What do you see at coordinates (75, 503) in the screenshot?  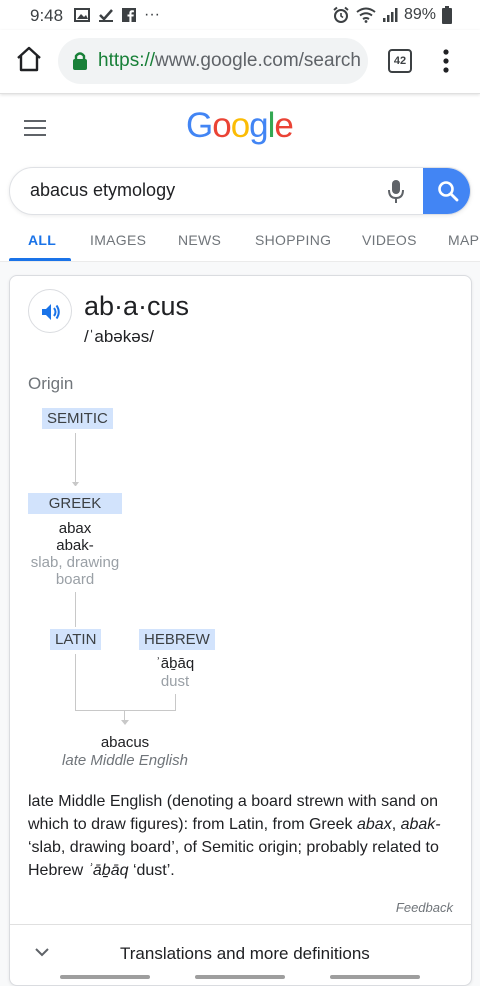 I see `greek-node: GREEK` at bounding box center [75, 503].